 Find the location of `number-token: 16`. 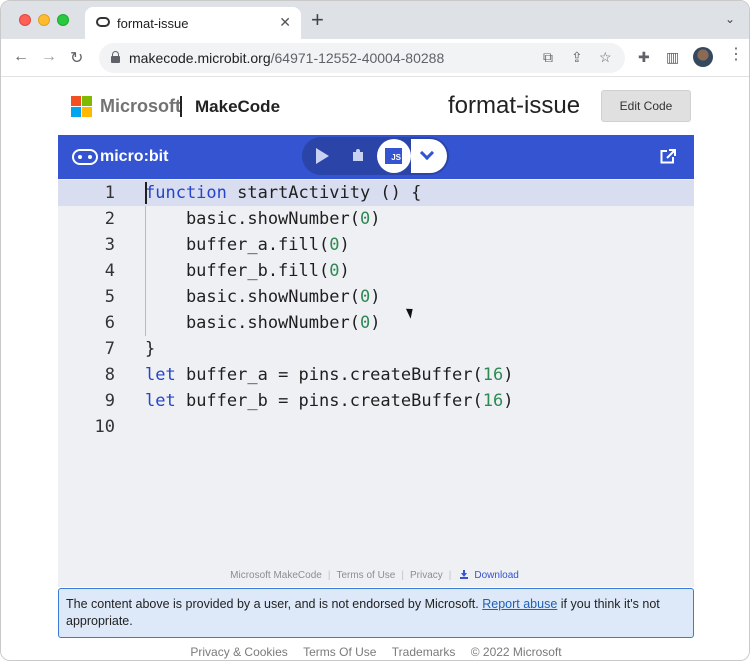

number-token: 16 is located at coordinates (493, 401).